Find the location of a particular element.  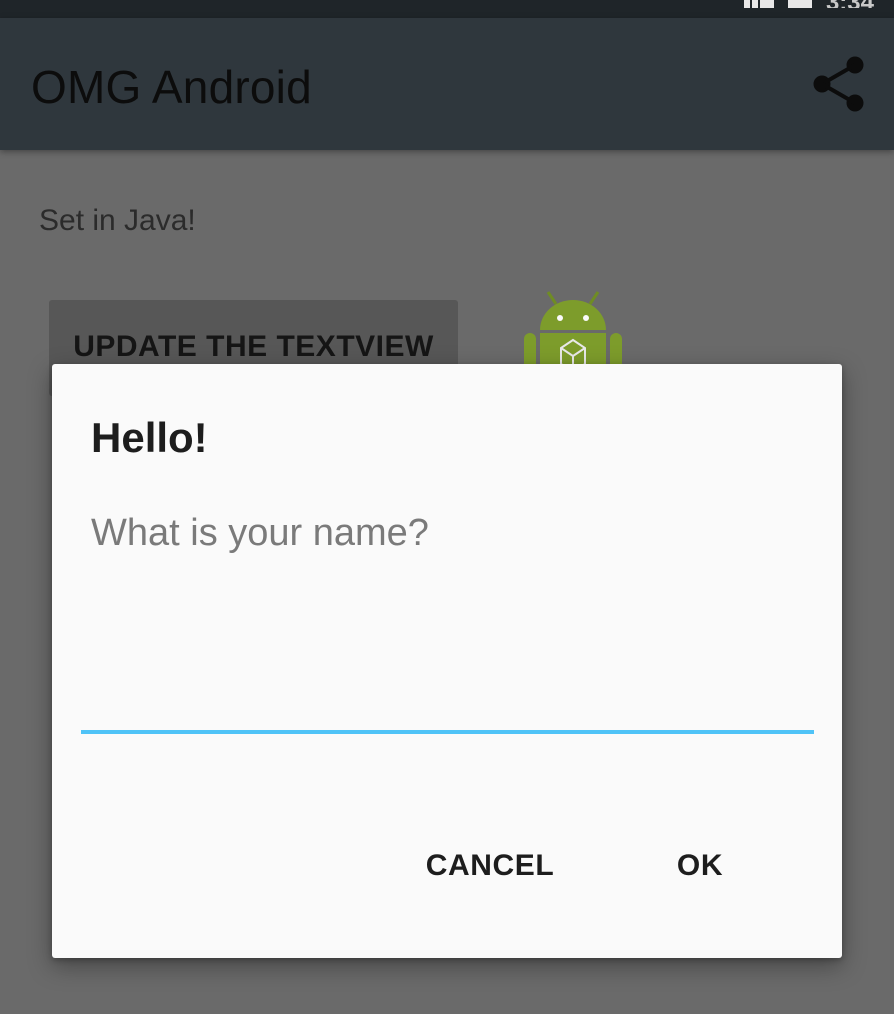

app-bar: OMG Android is located at coordinates (447, 84).